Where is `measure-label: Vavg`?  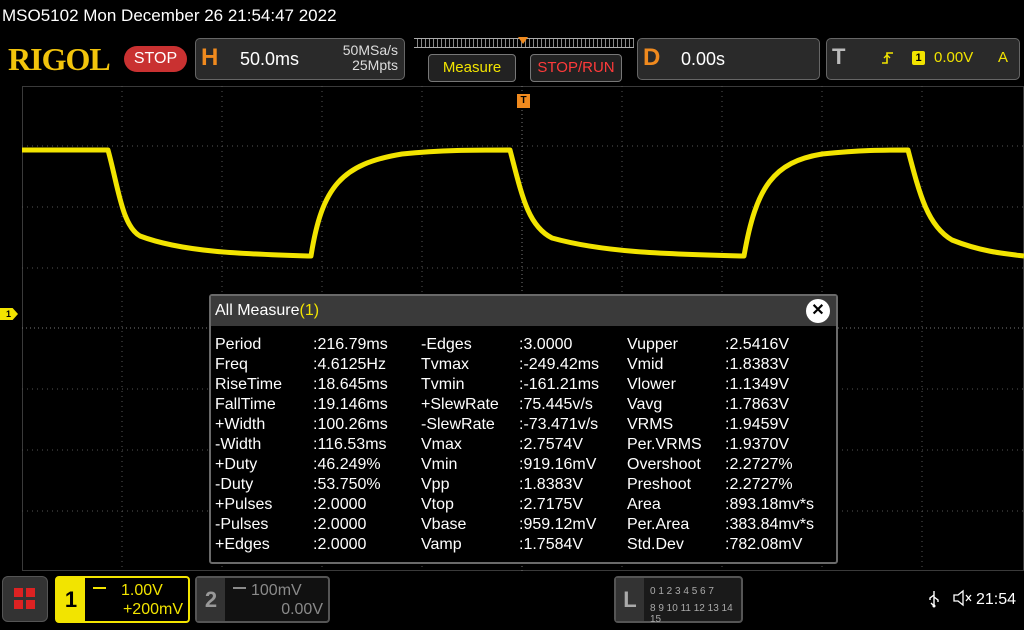
measure-label: Vavg is located at coordinates (645, 404).